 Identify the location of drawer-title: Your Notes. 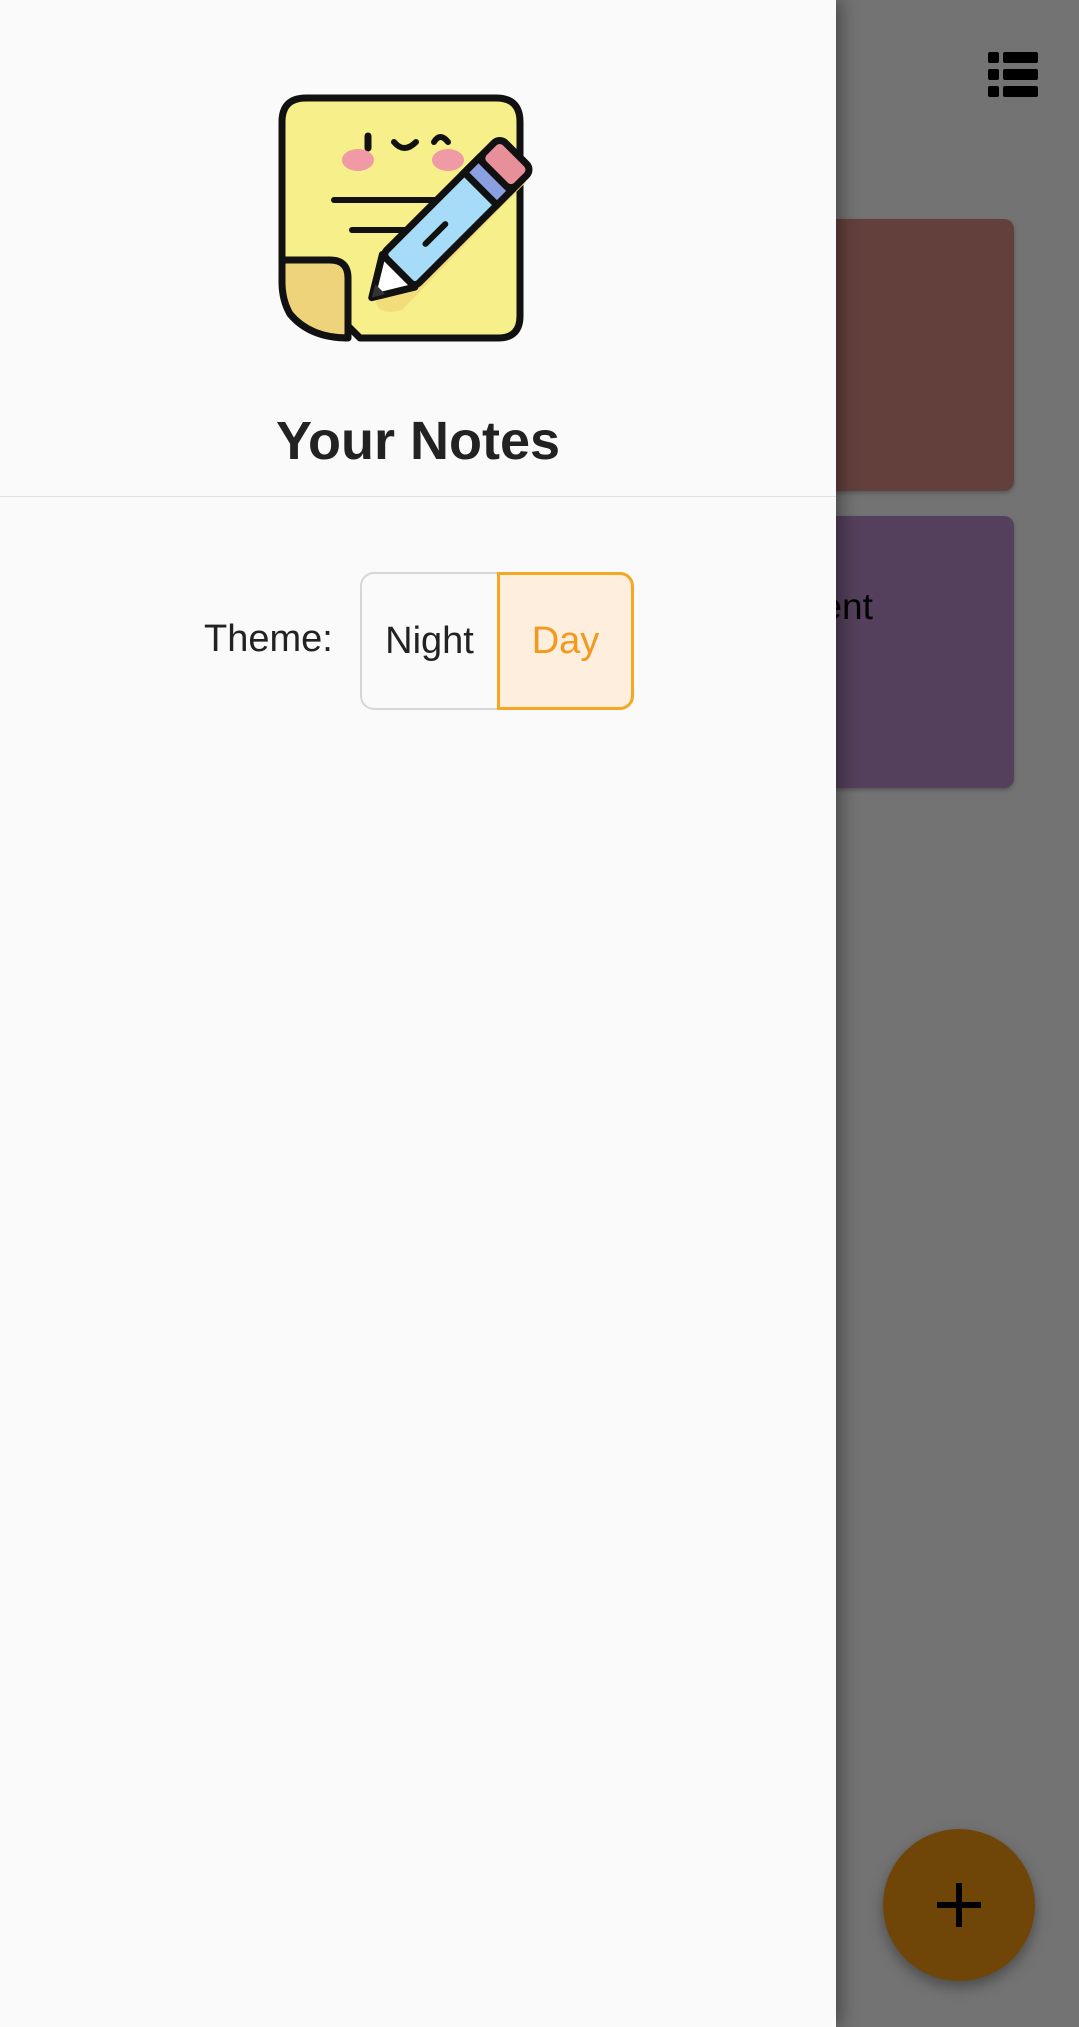
(418, 441).